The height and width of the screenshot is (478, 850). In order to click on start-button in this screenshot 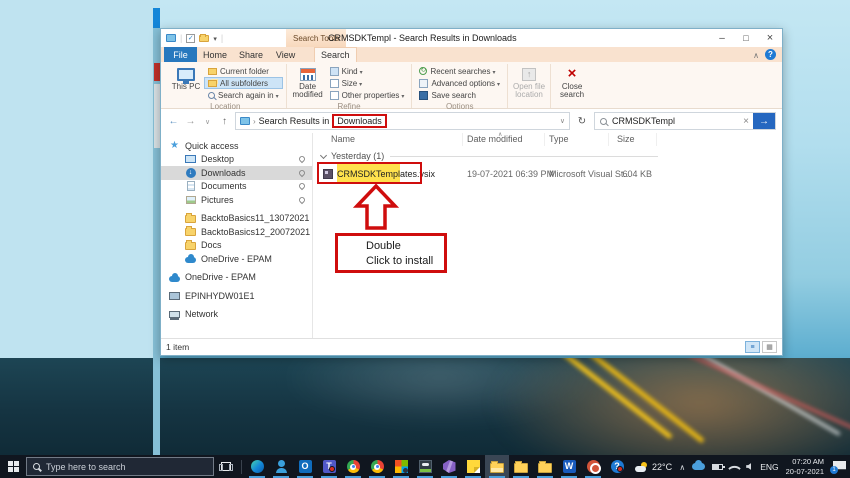, I will do `click(13, 466)`.